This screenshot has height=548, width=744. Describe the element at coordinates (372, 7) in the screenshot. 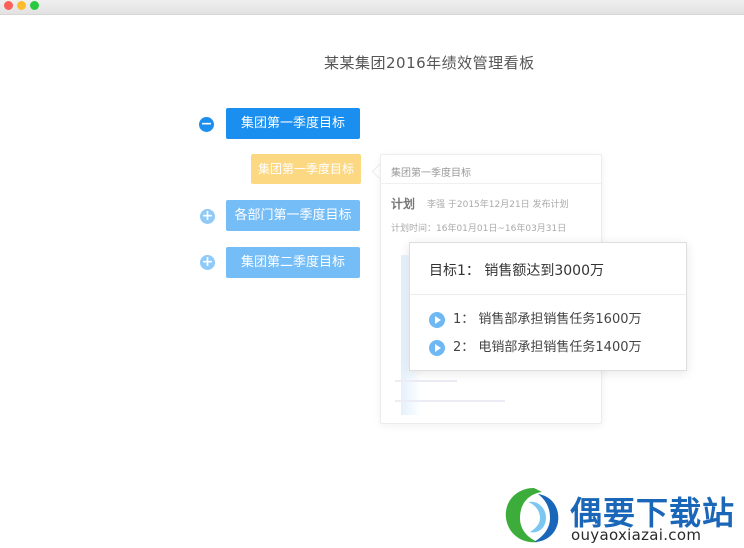

I see `window-titlebar` at that location.